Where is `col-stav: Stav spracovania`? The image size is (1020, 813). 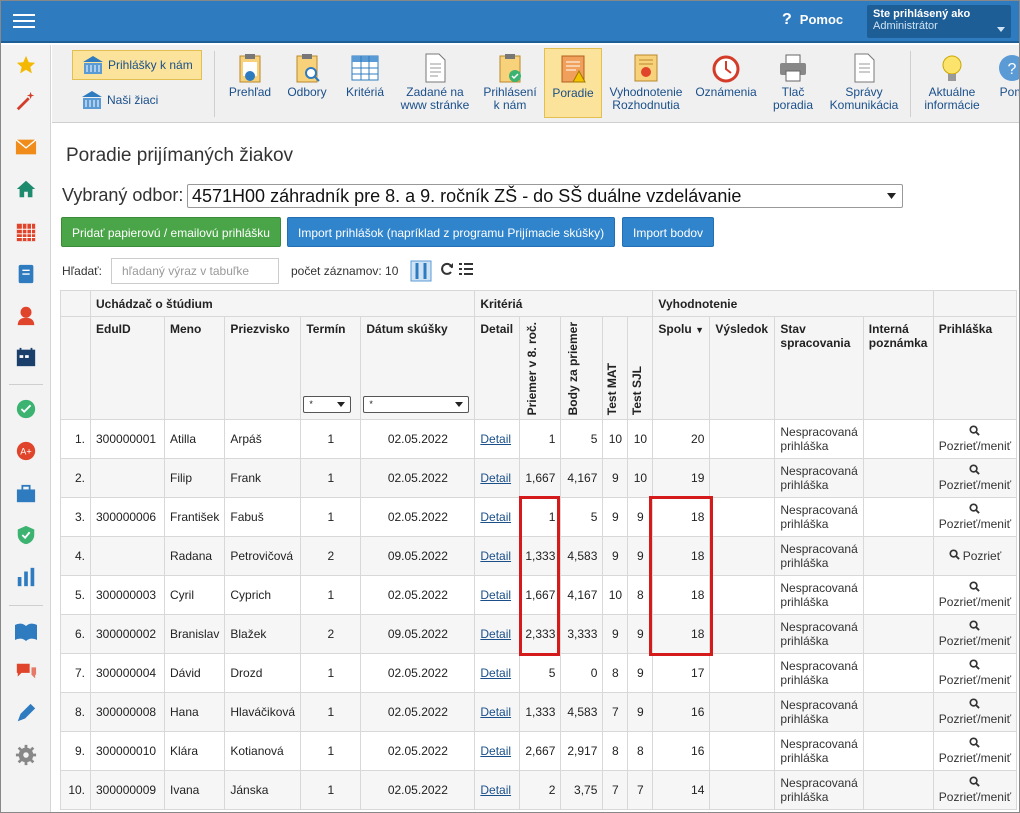
col-stav: Stav spracovania is located at coordinates (819, 368).